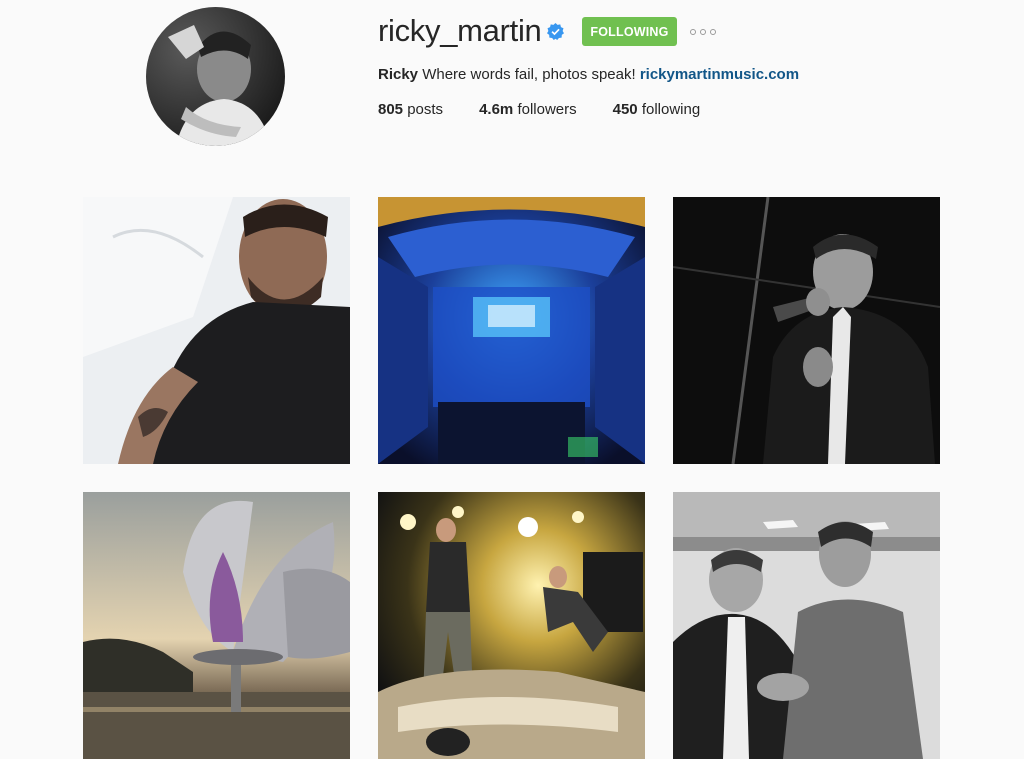 The width and height of the screenshot is (1024, 759). I want to click on bio-name: Ricky, so click(398, 74).